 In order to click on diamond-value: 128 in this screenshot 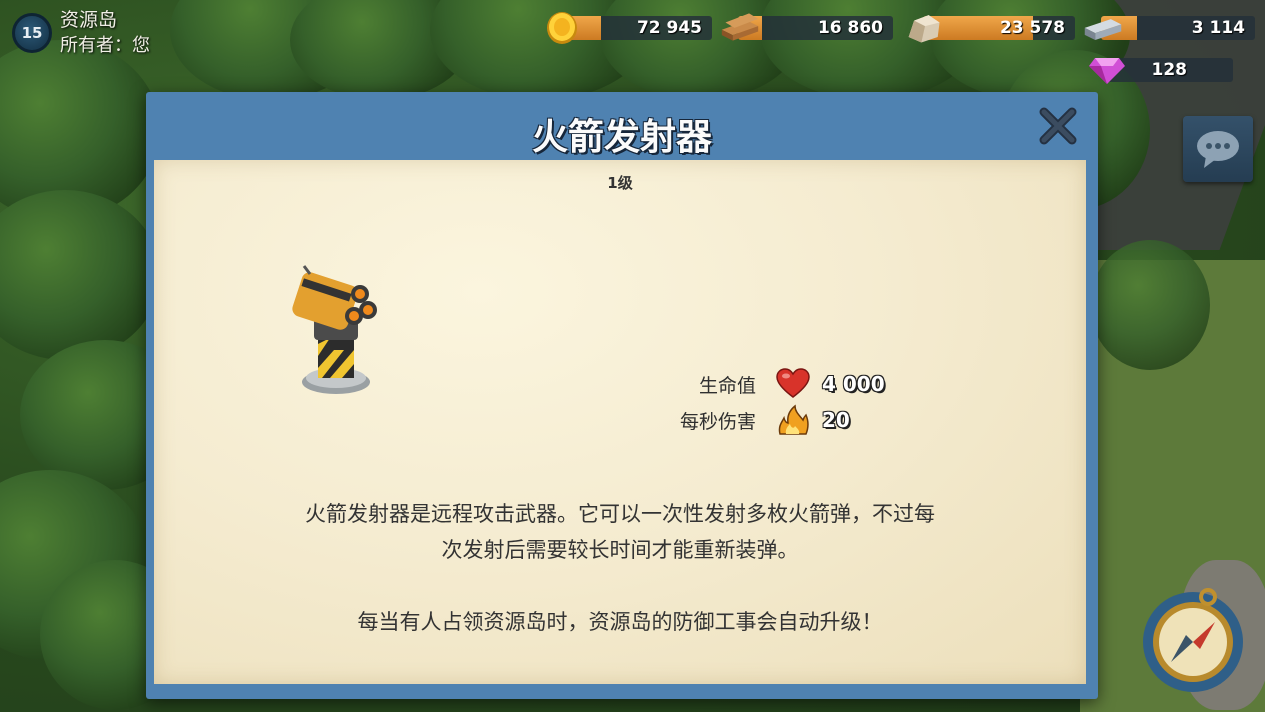, I will do `click(1169, 70)`.